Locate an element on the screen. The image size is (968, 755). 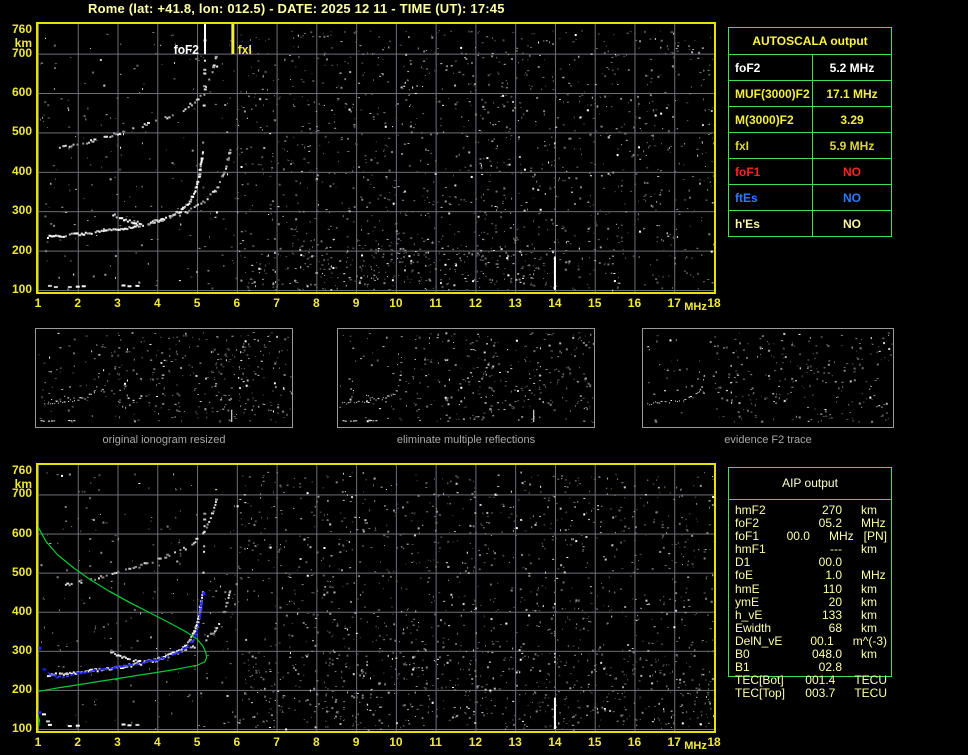
aip-row-yme: ymE 20 km is located at coordinates (811, 601).